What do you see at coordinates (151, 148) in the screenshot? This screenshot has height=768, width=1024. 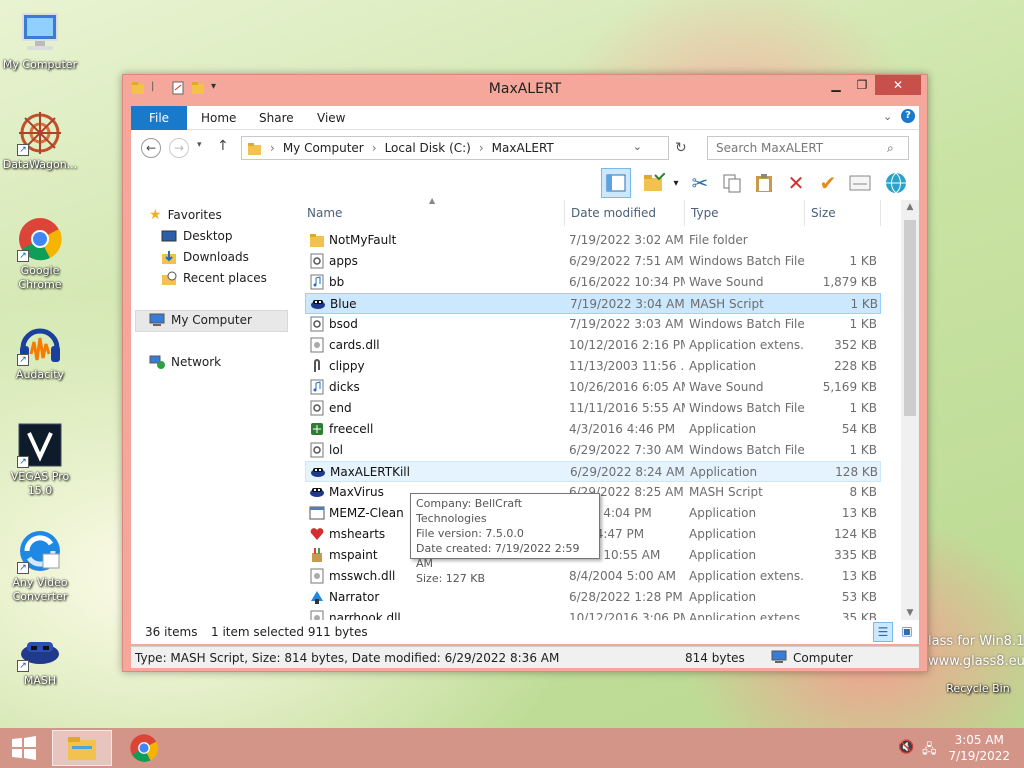 I see `back-button: ←` at bounding box center [151, 148].